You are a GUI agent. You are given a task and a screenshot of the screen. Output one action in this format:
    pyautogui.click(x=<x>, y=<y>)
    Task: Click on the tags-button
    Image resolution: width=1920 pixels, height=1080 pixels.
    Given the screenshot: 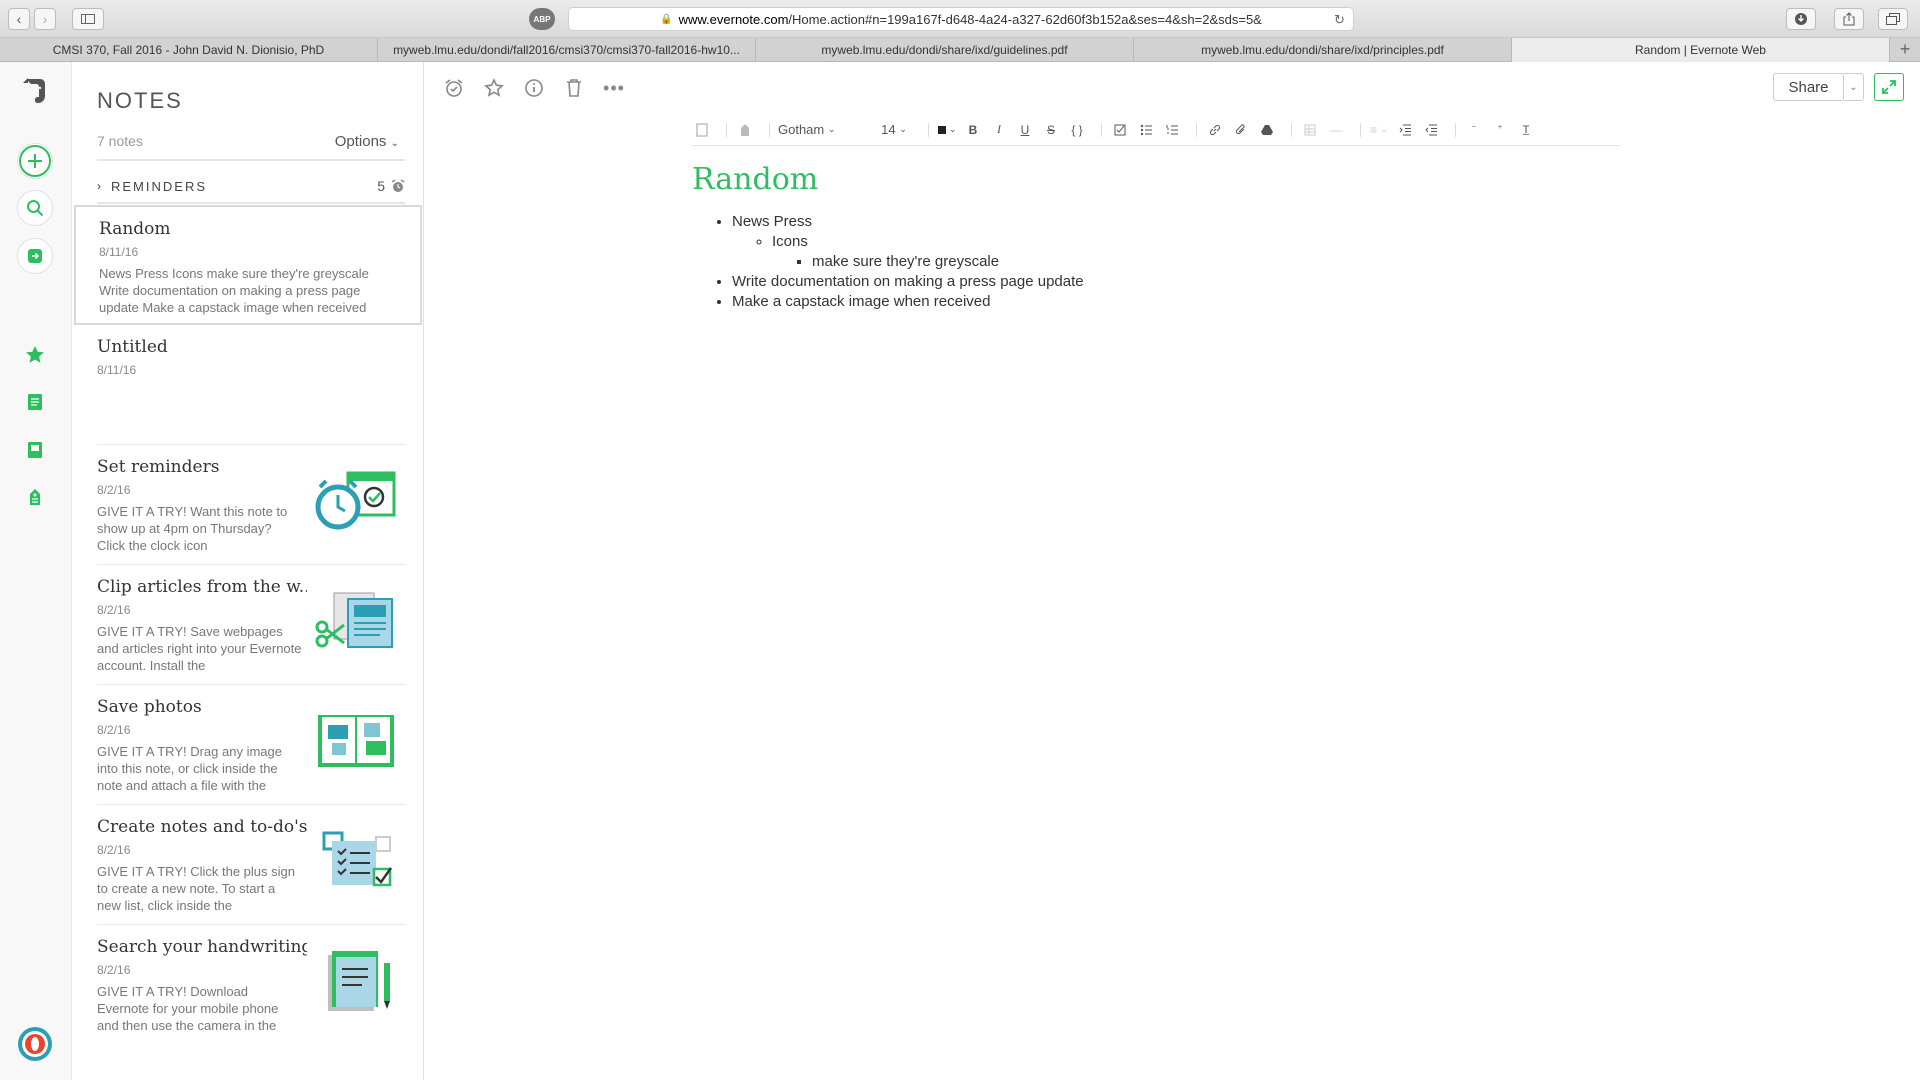 What is the action you would take?
    pyautogui.click(x=35, y=497)
    